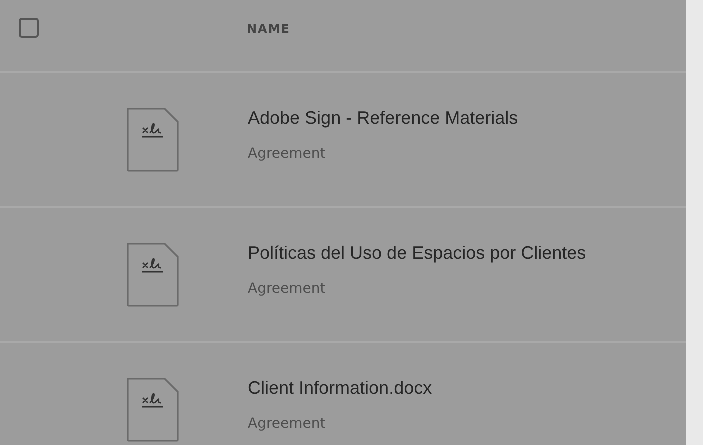 This screenshot has height=445, width=703. What do you see at coordinates (340, 388) in the screenshot?
I see `document-name: Client Information.docx` at bounding box center [340, 388].